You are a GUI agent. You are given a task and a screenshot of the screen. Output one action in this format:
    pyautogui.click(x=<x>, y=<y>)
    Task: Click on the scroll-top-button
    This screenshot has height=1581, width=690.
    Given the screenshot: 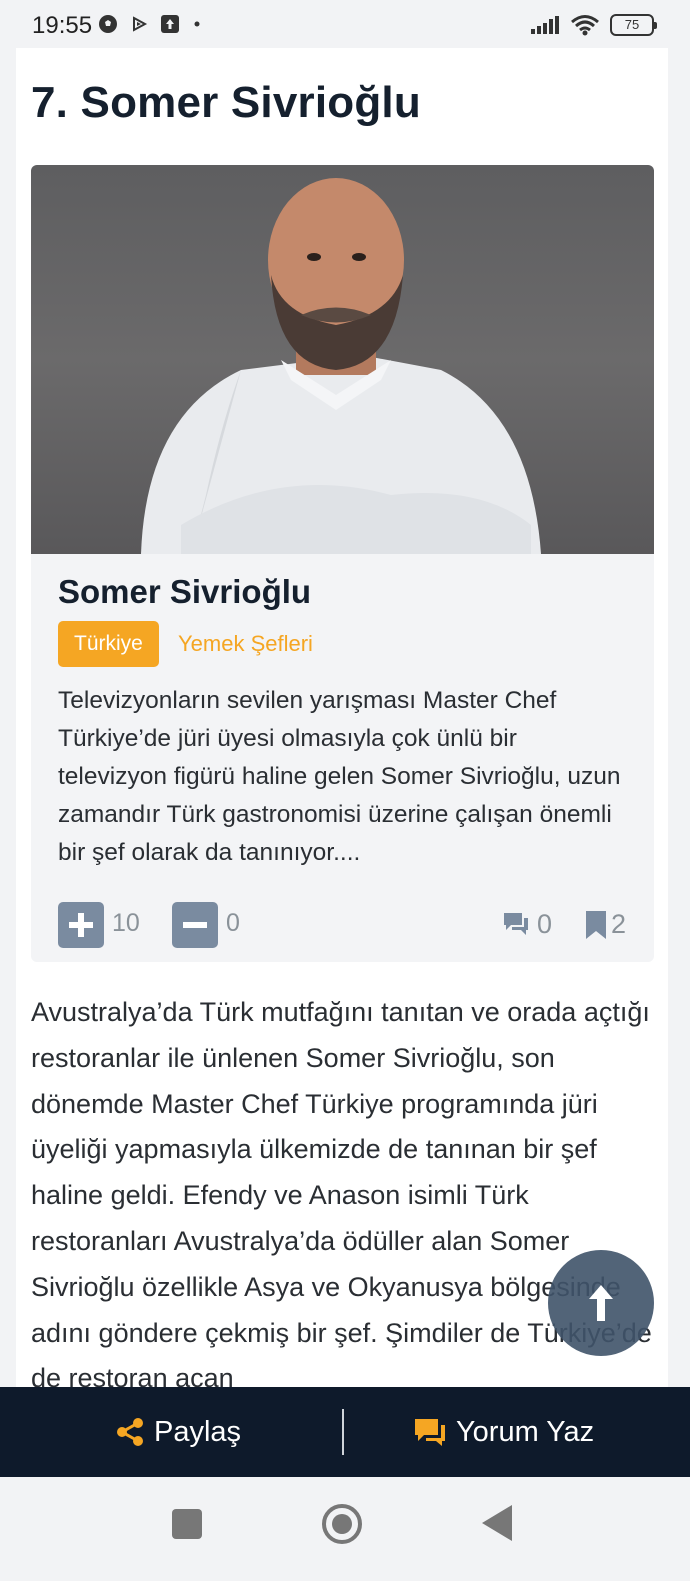 What is the action you would take?
    pyautogui.click(x=601, y=1303)
    